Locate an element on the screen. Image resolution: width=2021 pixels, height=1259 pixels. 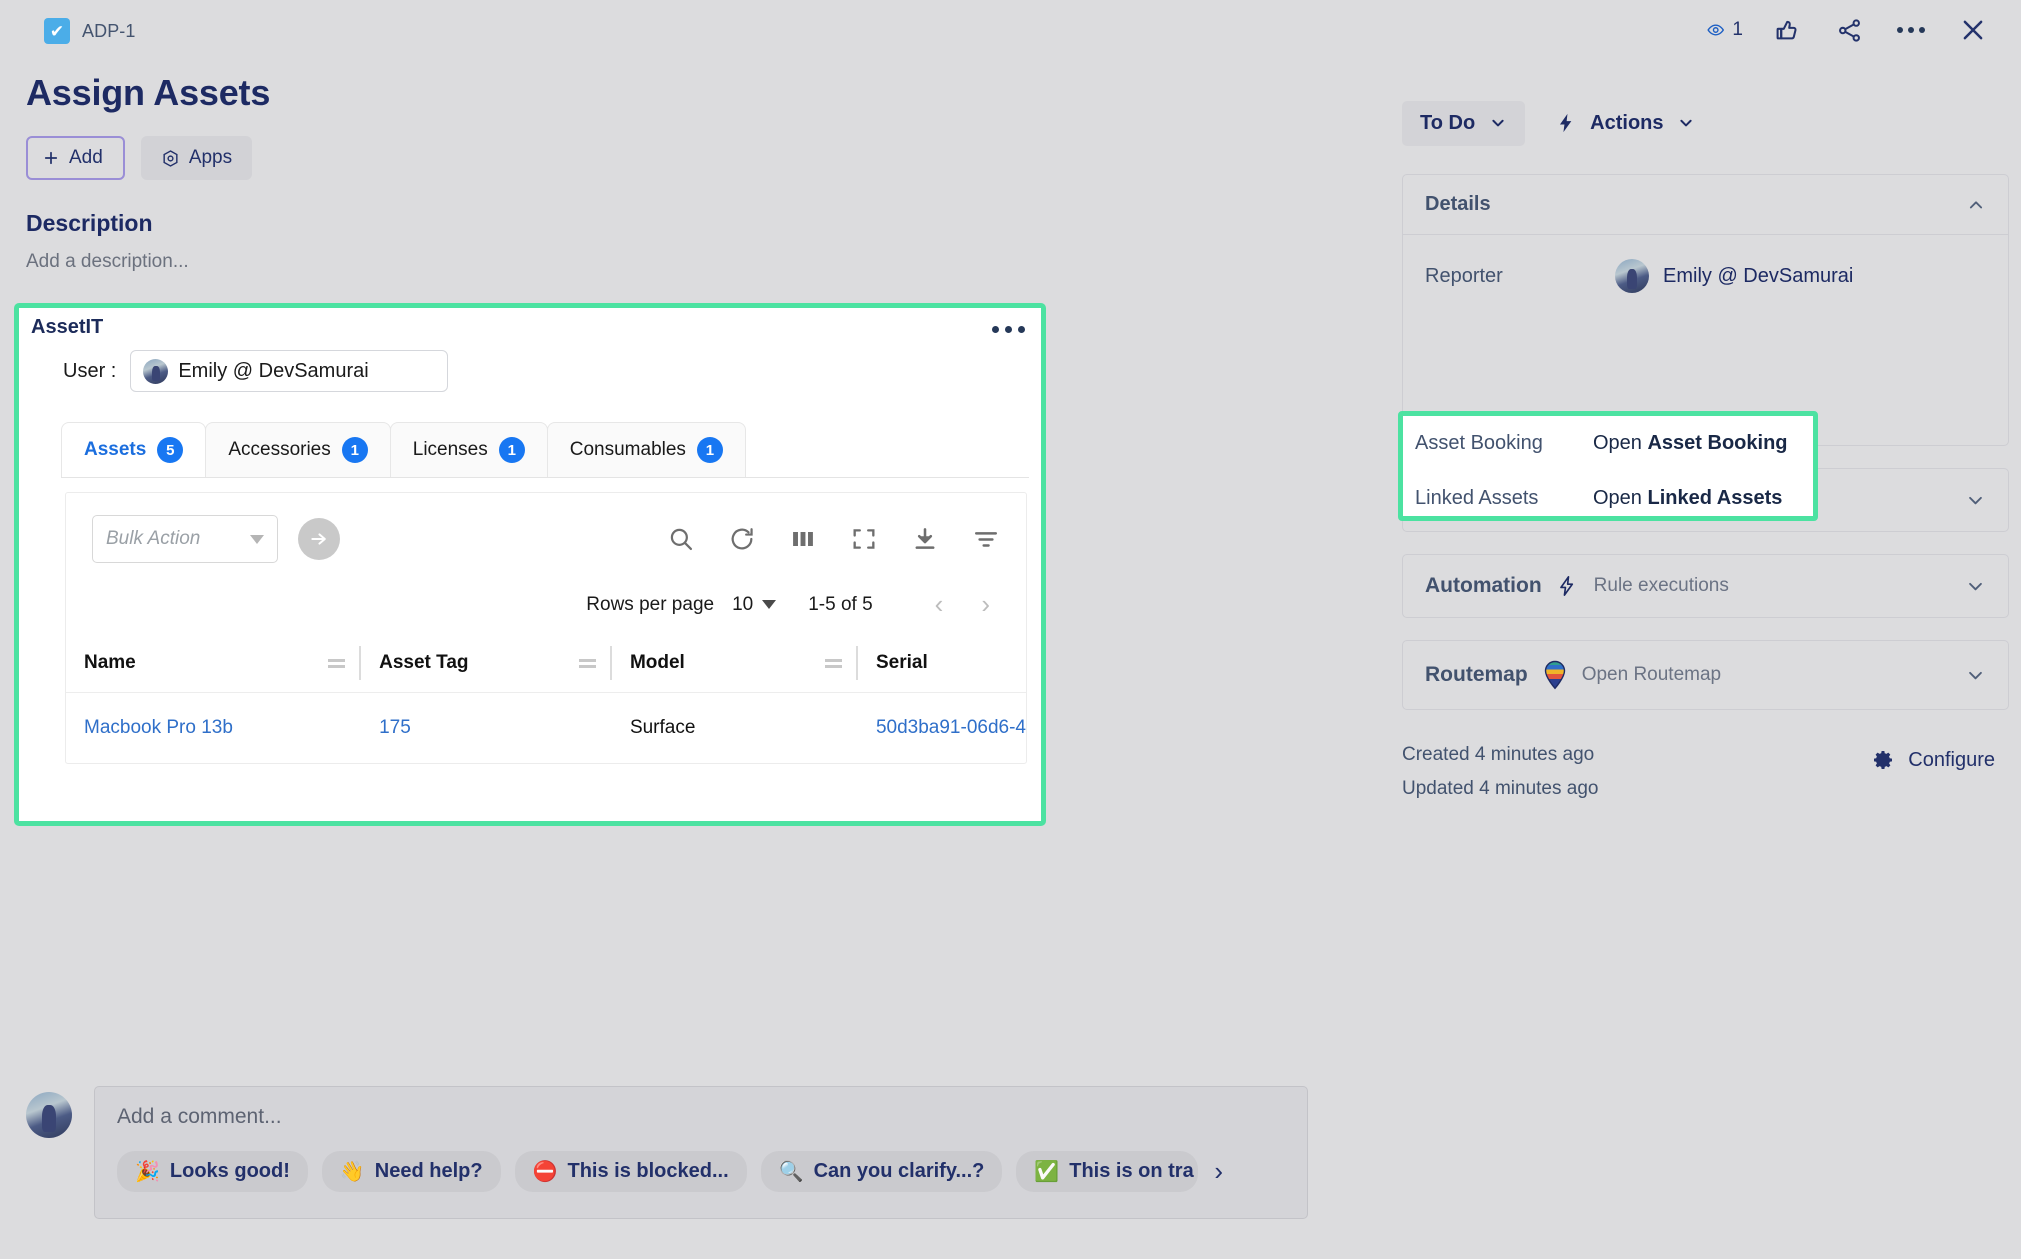
details-card: Details Reporter Emily @ DevSamurai is located at coordinates (1705, 310).